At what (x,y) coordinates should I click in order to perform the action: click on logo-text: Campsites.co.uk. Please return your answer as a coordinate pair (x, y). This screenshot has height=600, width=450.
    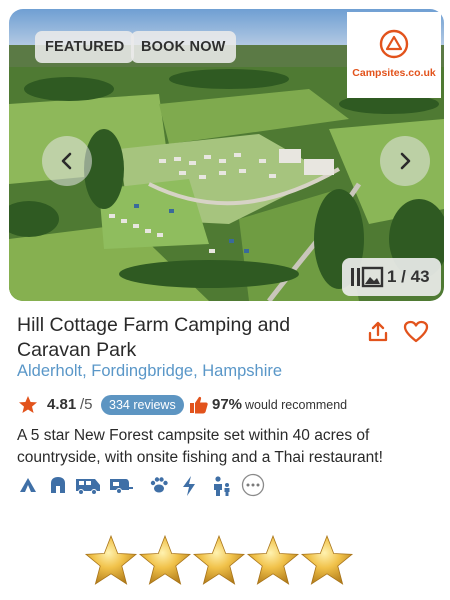
    Looking at the image, I should click on (394, 73).